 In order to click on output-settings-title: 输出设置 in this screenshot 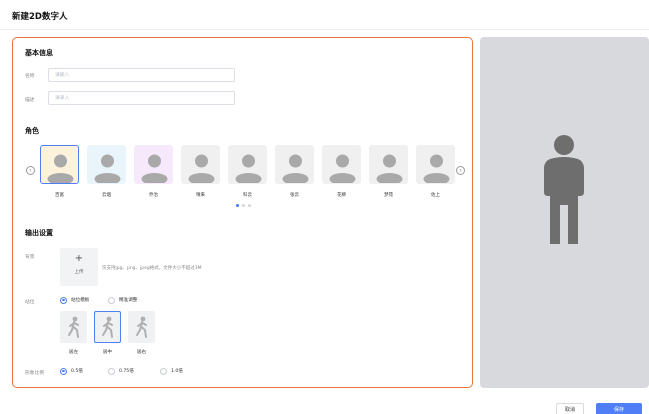, I will do `click(39, 233)`.